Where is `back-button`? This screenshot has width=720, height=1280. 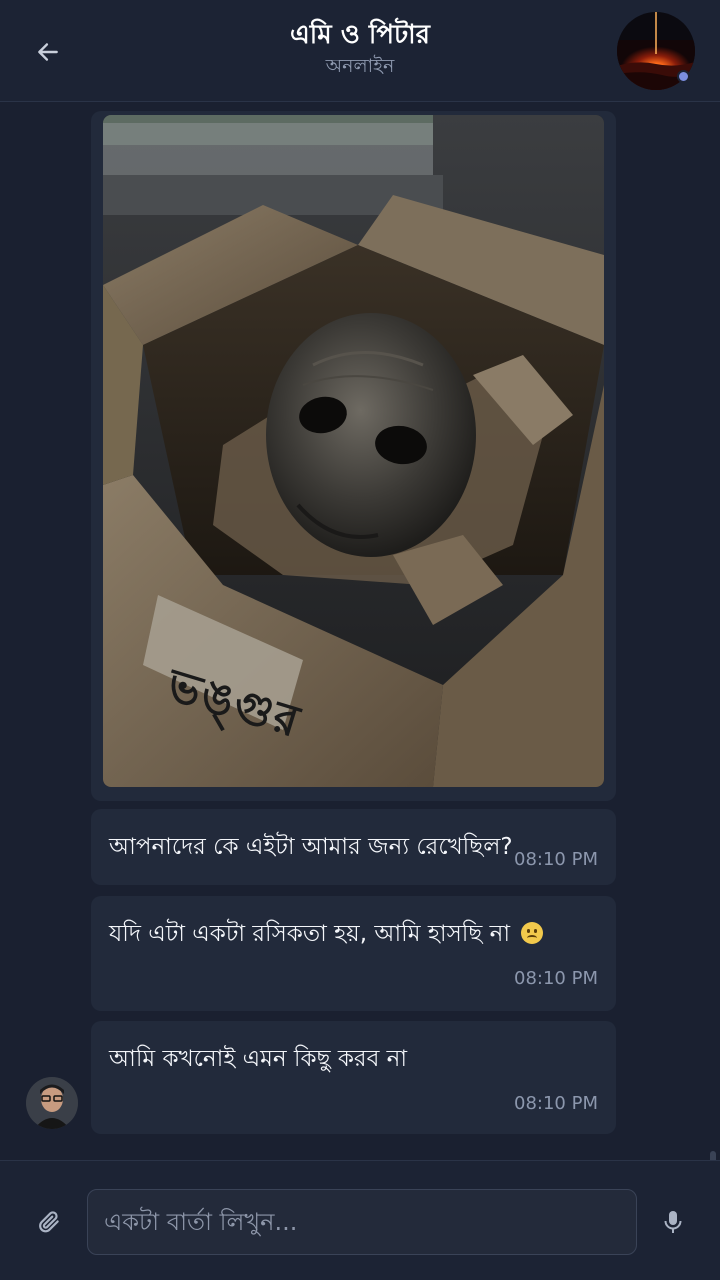
back-button is located at coordinates (48, 52).